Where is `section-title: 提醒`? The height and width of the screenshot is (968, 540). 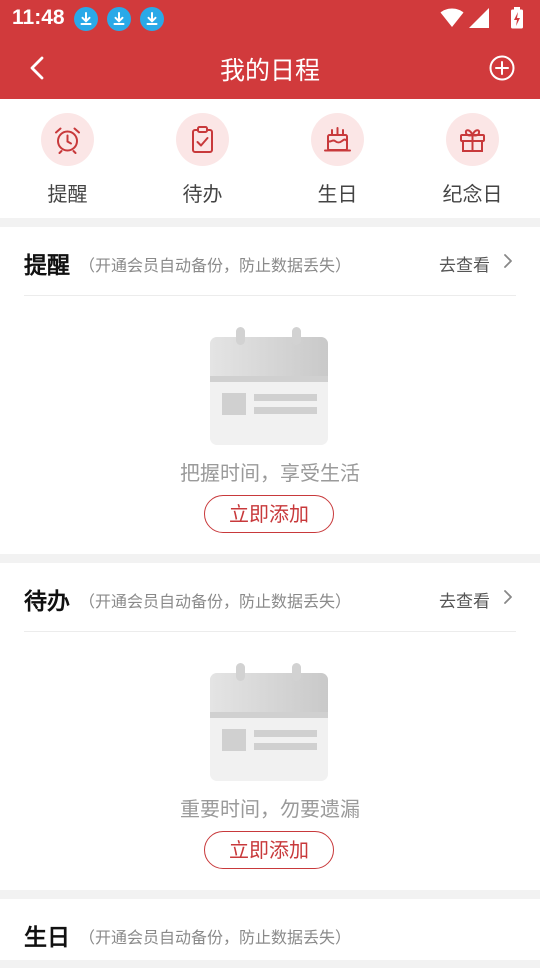
section-title: 提醒 is located at coordinates (47, 266).